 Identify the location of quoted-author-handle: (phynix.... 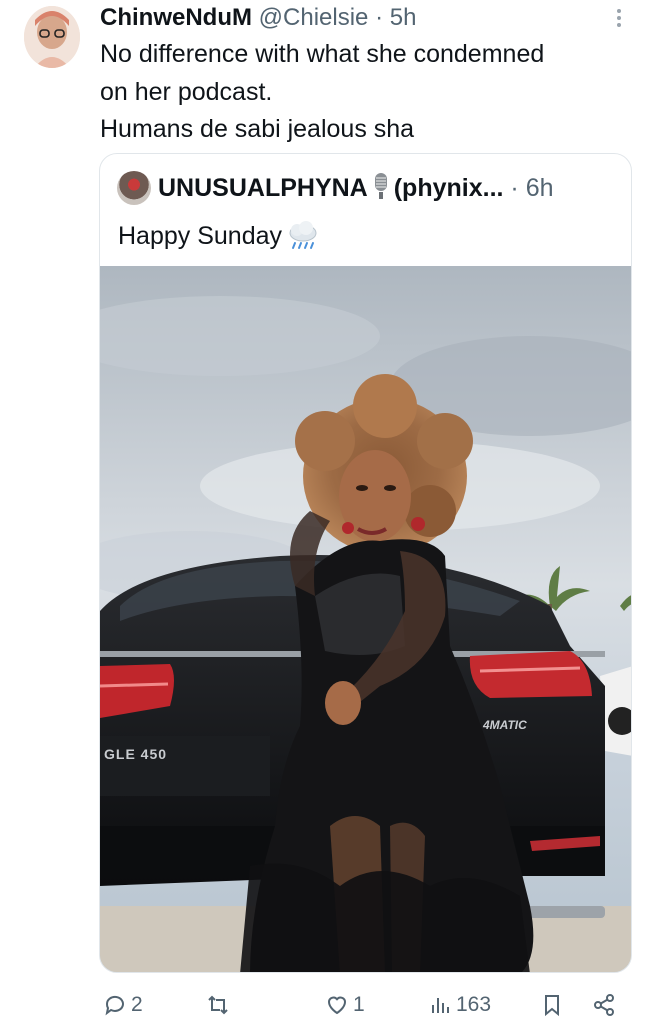
(449, 188).